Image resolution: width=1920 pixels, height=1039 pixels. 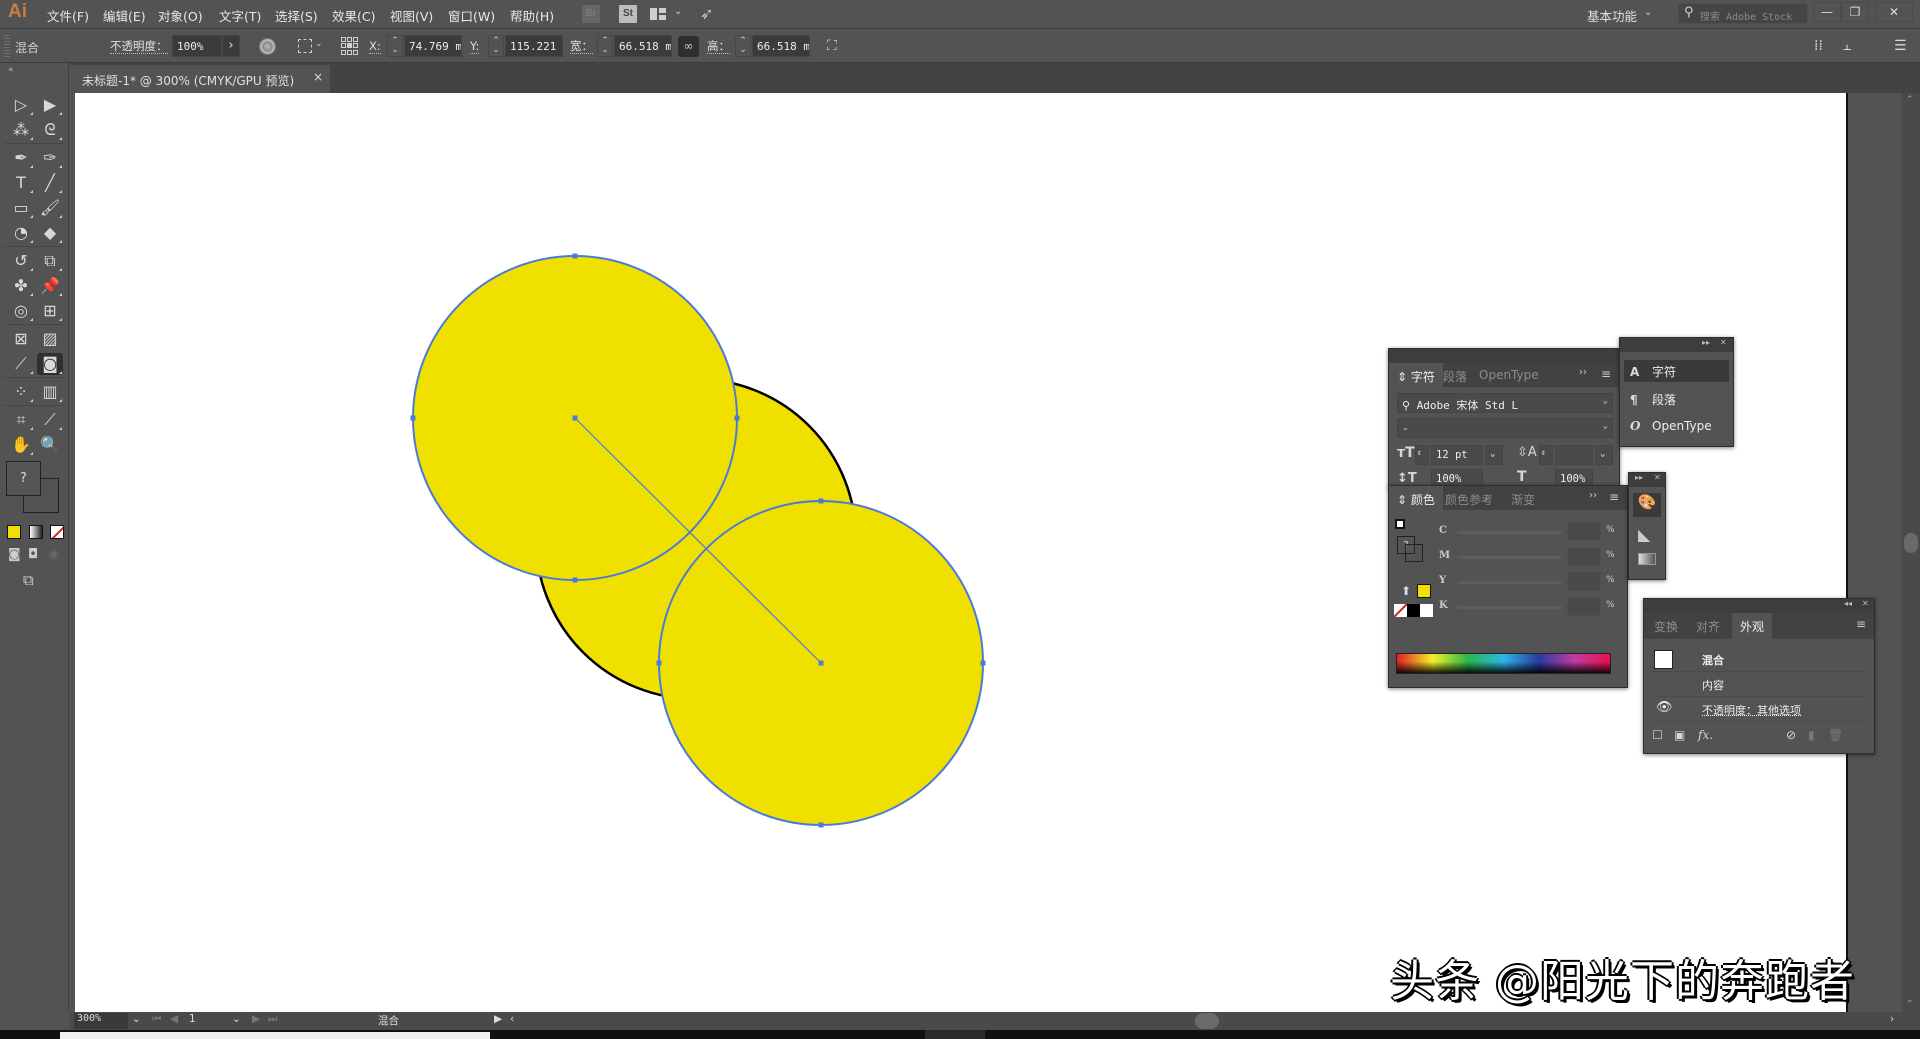 I want to click on rotate-tool-icon: ↺, so click(x=21, y=261).